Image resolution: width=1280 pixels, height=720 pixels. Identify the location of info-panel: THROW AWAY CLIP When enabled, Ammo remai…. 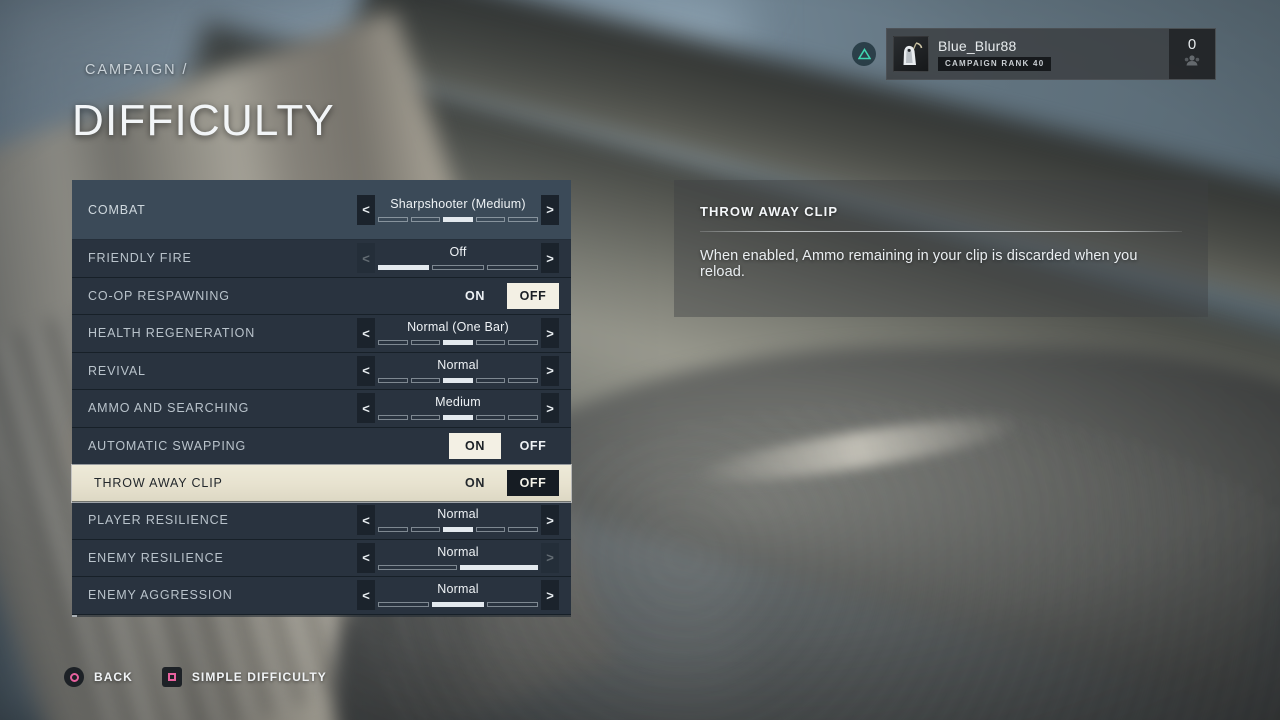
(941, 248).